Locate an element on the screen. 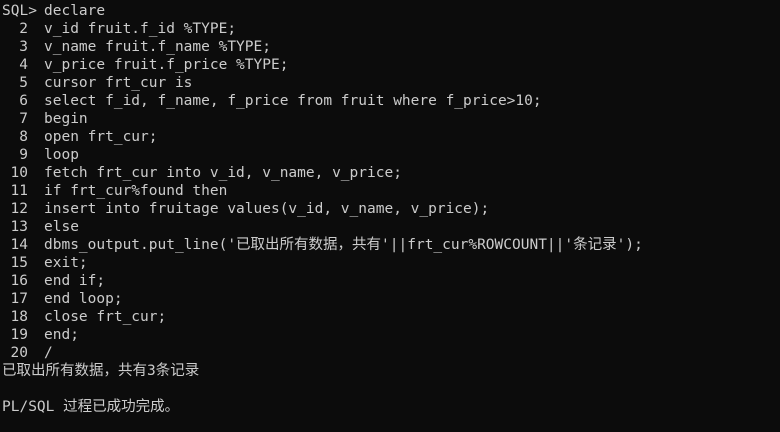 The height and width of the screenshot is (432, 780). line-number: 4 is located at coordinates (23, 65).